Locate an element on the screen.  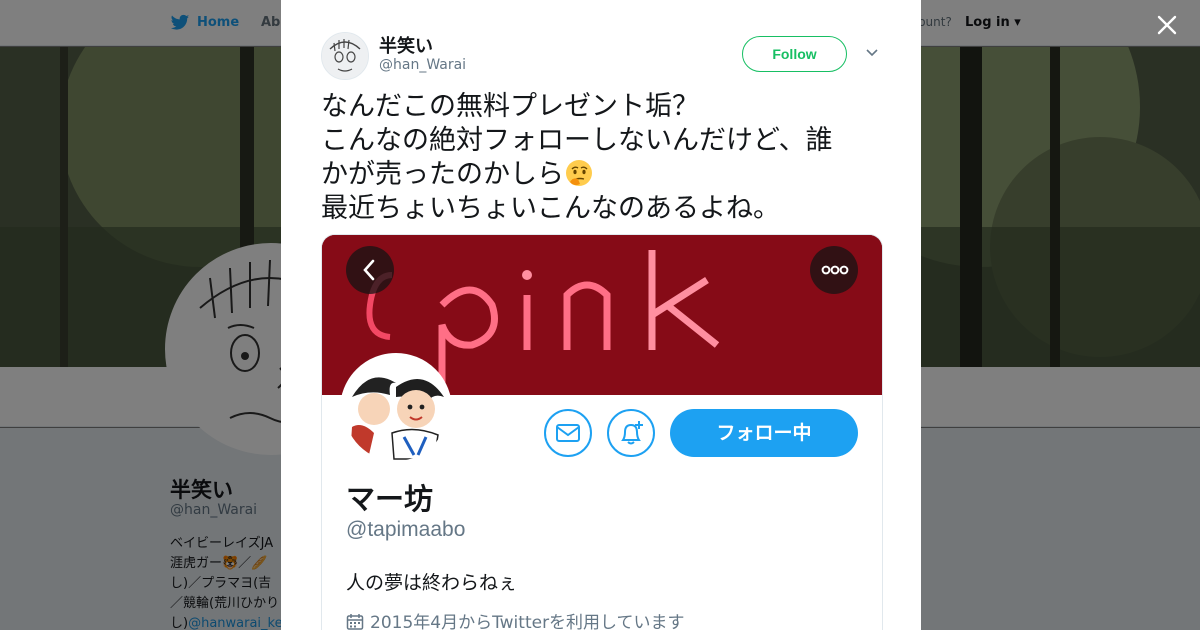
tweet-line: なんだこの無料プレゼント垢？ is located at coordinates (510, 106).